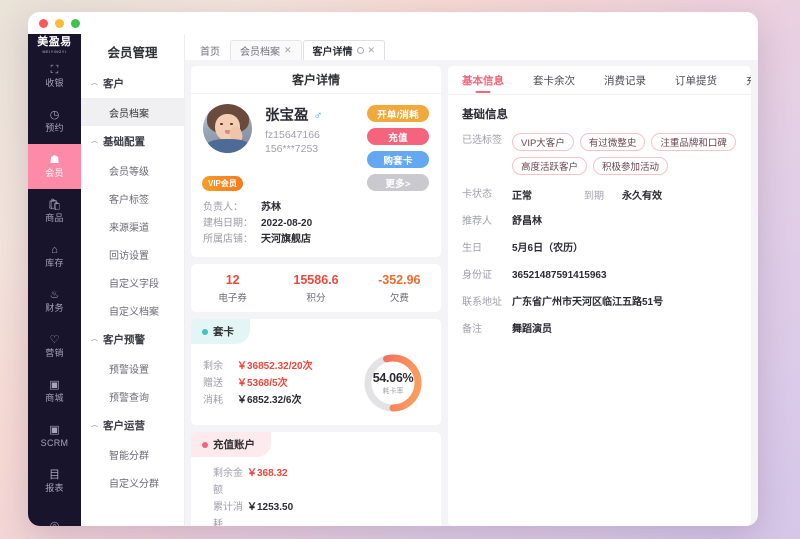 This screenshot has height=539, width=800. I want to click on meta-value: 天河旗舰店, so click(286, 239).